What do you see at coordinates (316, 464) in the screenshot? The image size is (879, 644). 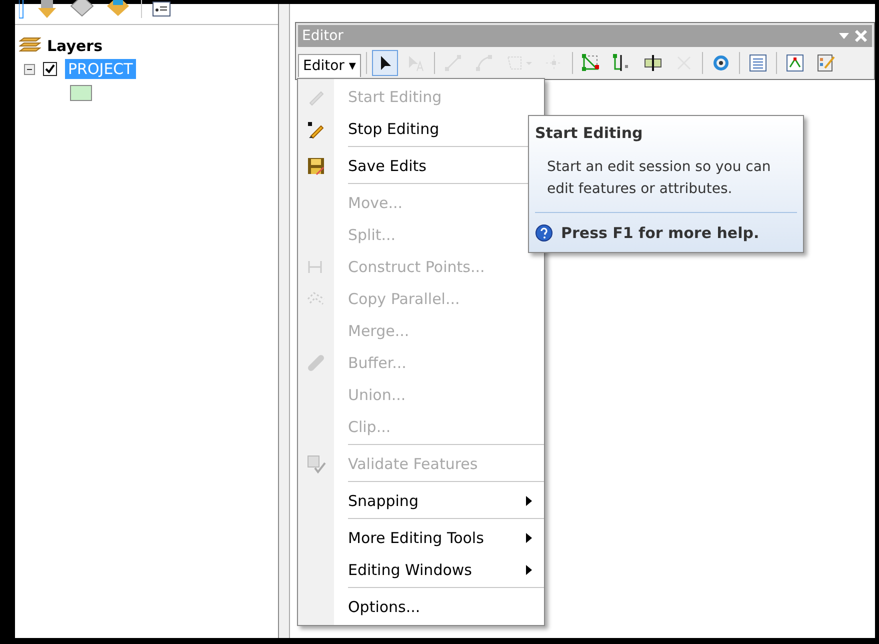 I see `validate-icon` at bounding box center [316, 464].